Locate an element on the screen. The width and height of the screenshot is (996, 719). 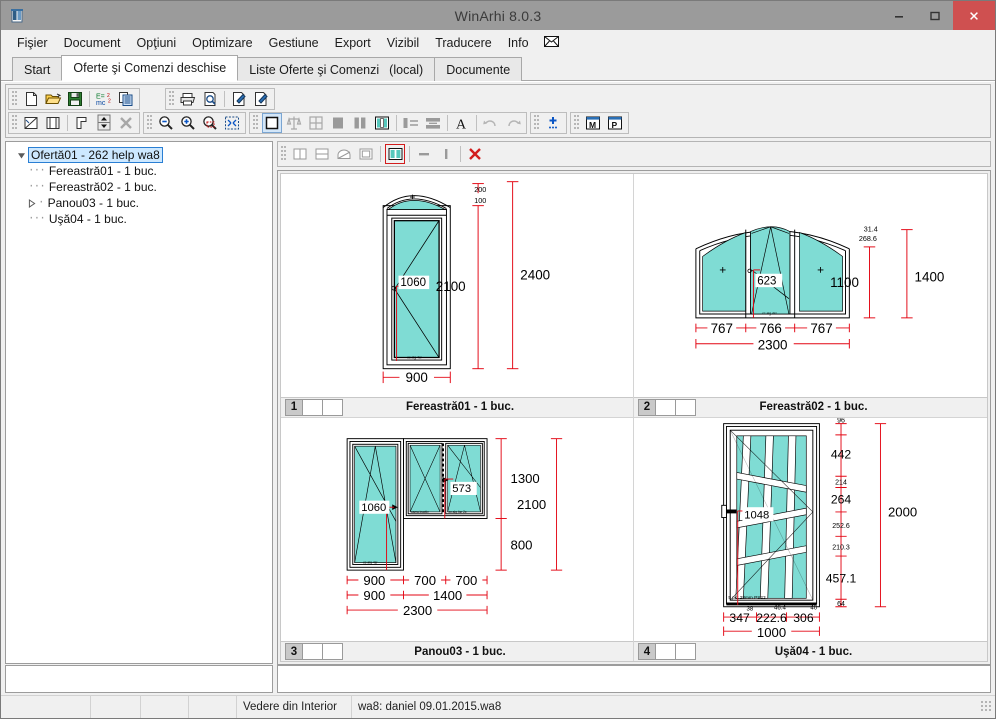
toolbar-separator is located at coordinates (67, 123).